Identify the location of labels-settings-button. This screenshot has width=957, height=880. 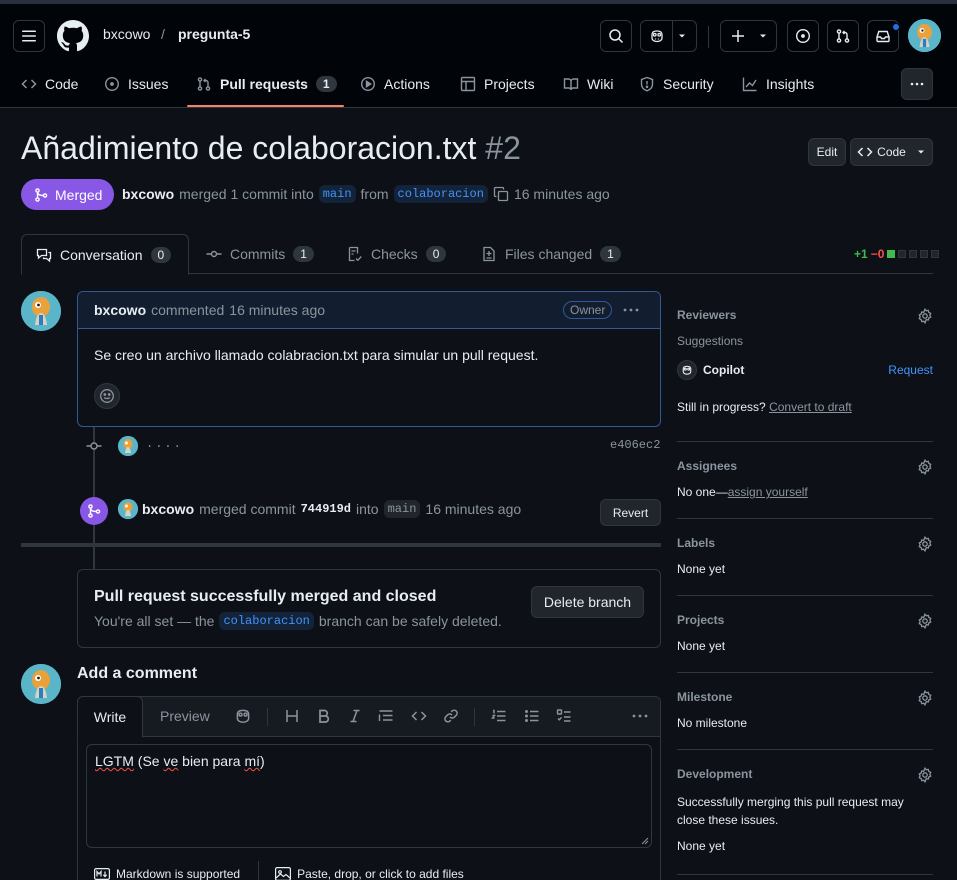
(925, 544).